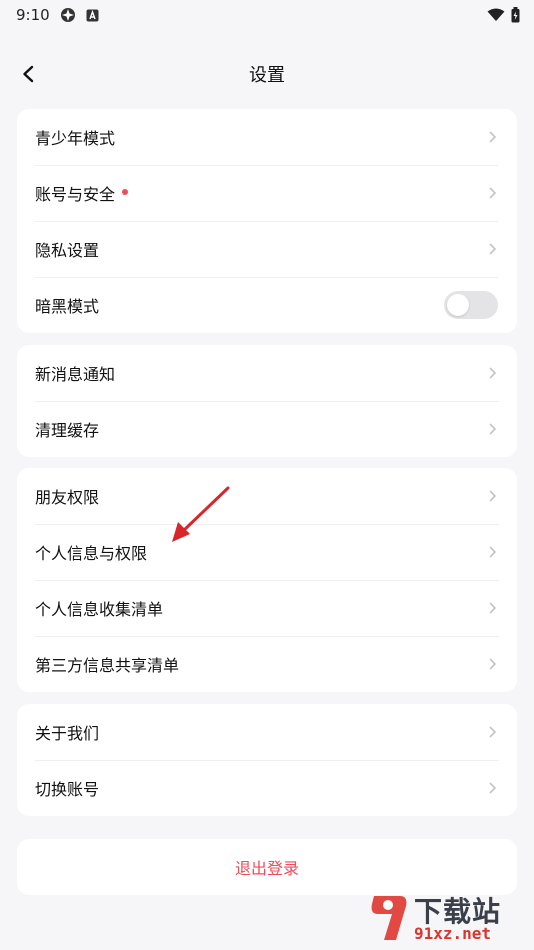 This screenshot has width=534, height=950. I want to click on row-personal-info-collection-list: 个人信息收集清单, so click(267, 608).